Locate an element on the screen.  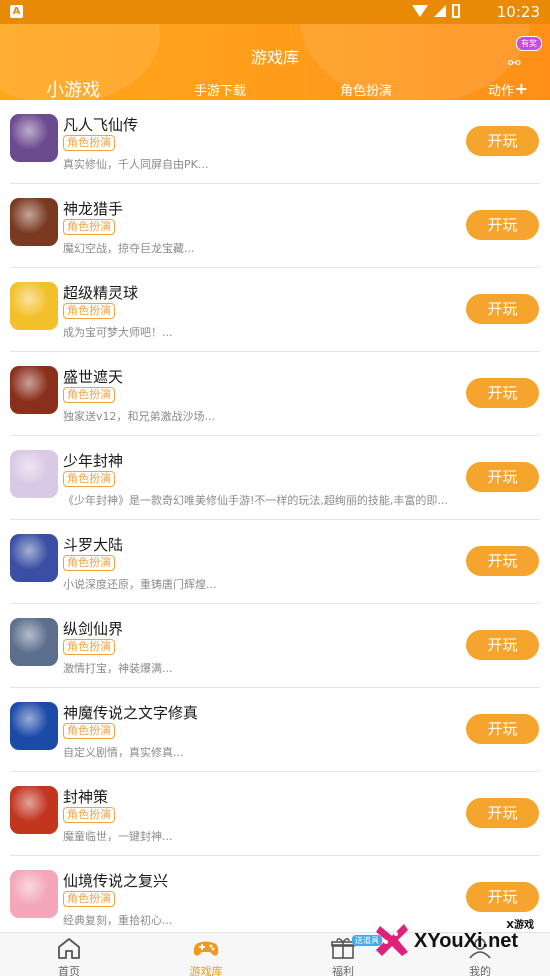
list-item: 超级精灵球 角色扮演 成为宝可梦大师吧！... 开玩 is located at coordinates (275, 310).